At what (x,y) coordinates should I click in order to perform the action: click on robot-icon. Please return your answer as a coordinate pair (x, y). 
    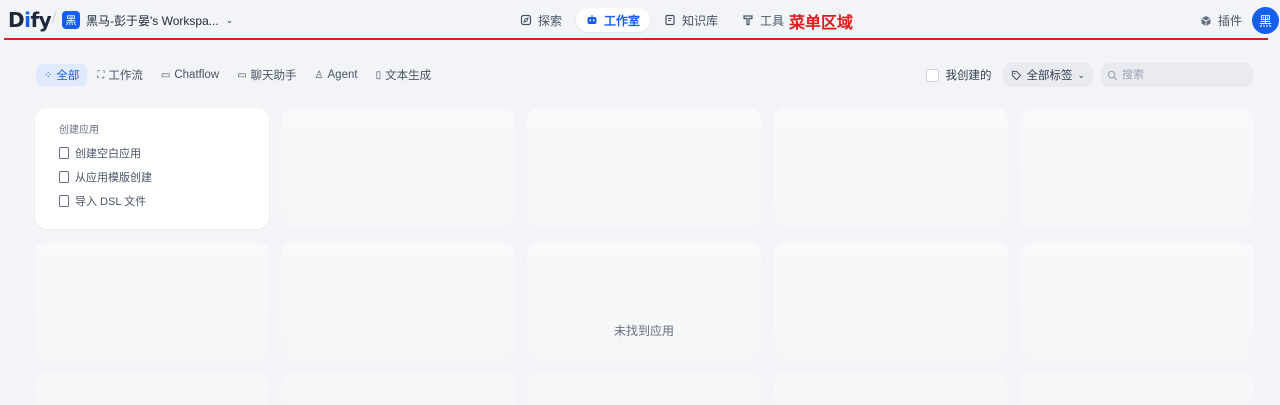
    Looking at the image, I should click on (592, 19).